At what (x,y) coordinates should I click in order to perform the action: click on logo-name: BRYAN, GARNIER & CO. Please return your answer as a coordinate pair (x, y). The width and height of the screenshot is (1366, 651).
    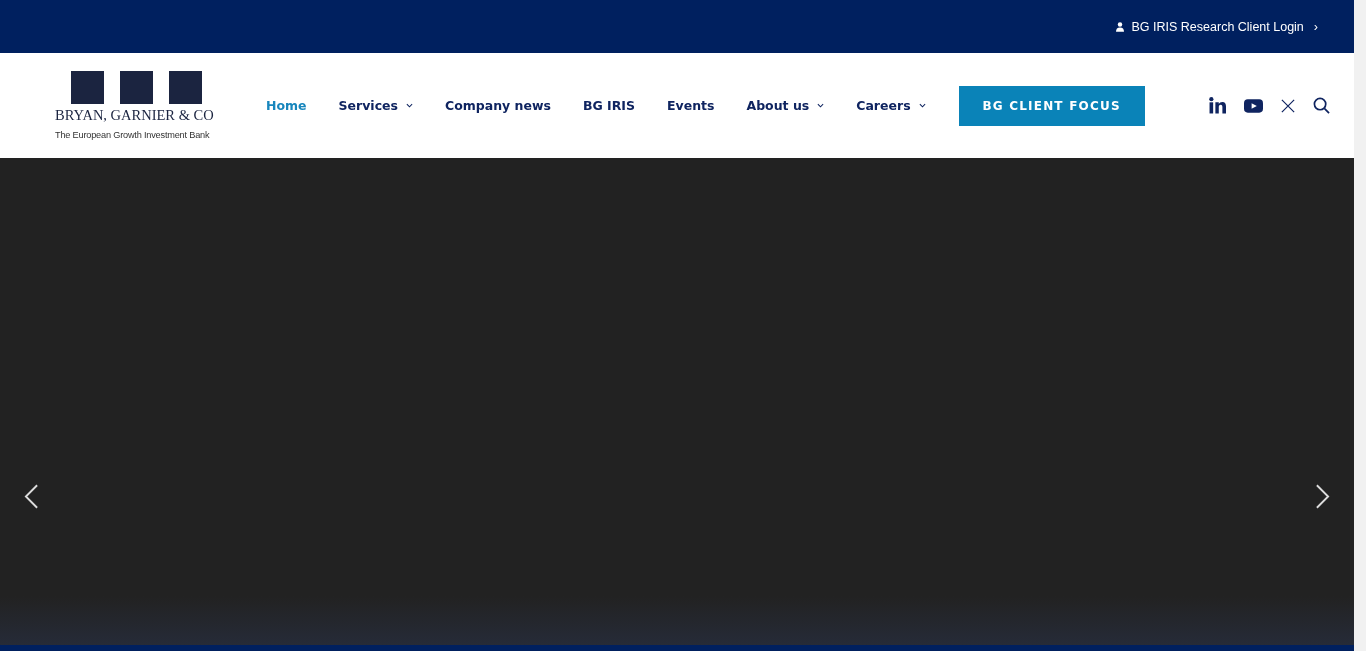
    Looking at the image, I should click on (134, 115).